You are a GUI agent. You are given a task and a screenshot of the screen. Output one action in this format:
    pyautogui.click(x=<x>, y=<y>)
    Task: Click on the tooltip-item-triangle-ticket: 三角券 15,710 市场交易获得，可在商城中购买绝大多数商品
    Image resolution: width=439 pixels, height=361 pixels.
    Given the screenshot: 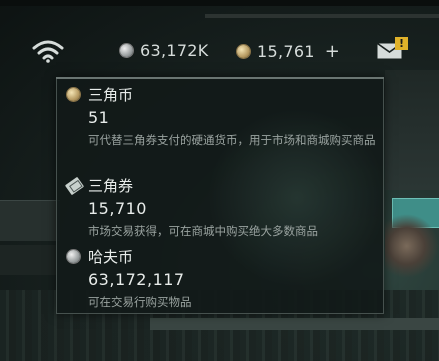 What is the action you would take?
    pyautogui.click(x=220, y=207)
    